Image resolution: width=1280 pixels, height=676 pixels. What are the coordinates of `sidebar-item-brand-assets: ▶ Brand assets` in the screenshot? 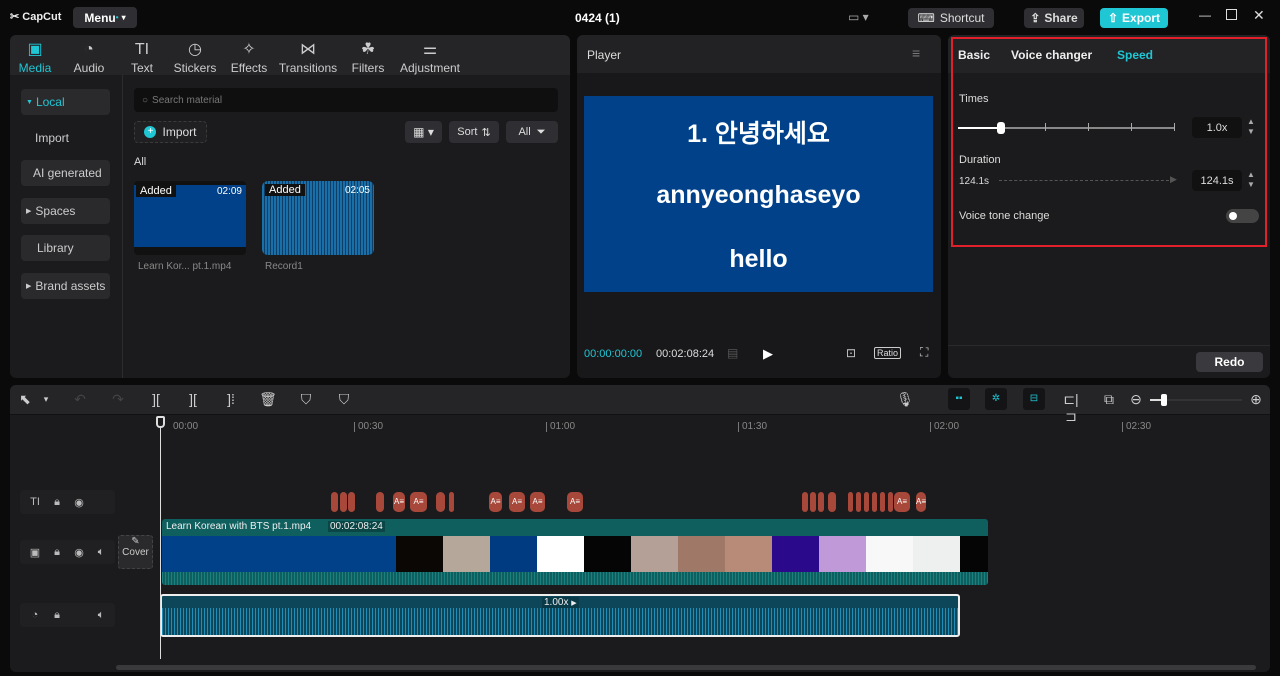 It's located at (65, 286).